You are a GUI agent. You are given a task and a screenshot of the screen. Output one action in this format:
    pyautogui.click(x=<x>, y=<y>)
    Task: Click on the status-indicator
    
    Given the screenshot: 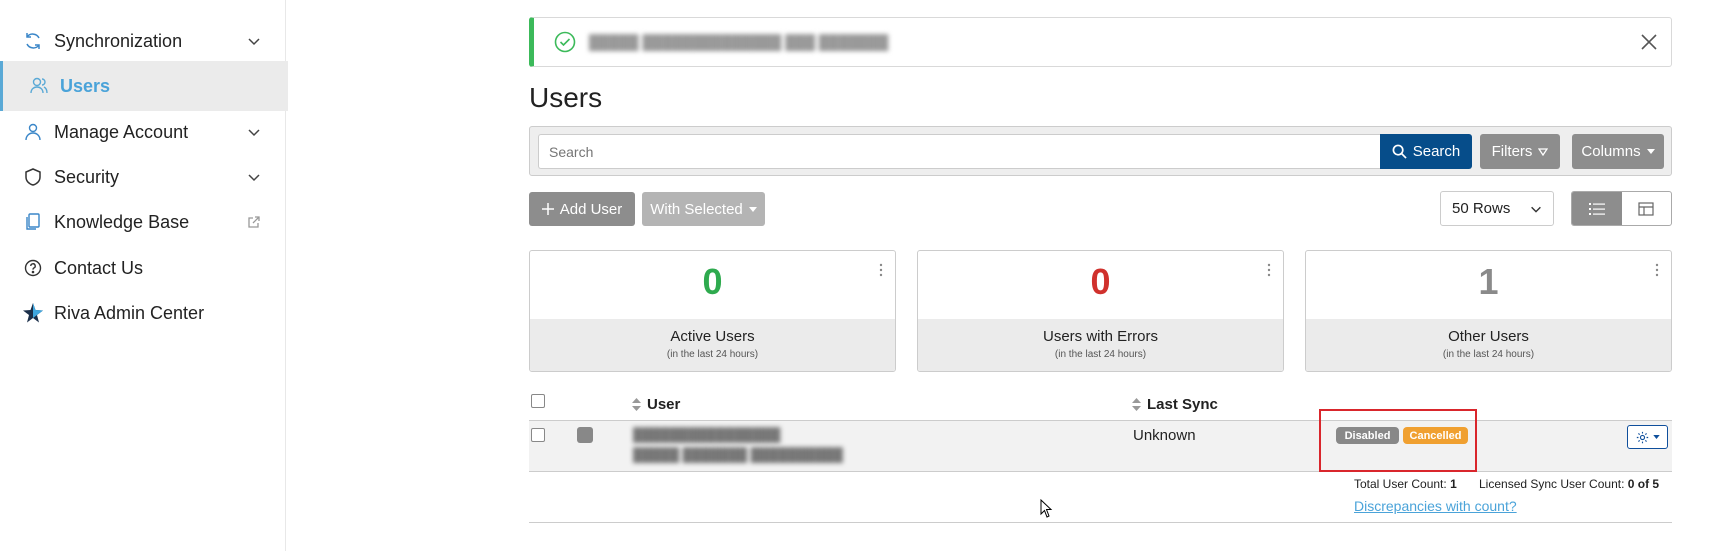 What is the action you would take?
    pyautogui.click(x=585, y=435)
    